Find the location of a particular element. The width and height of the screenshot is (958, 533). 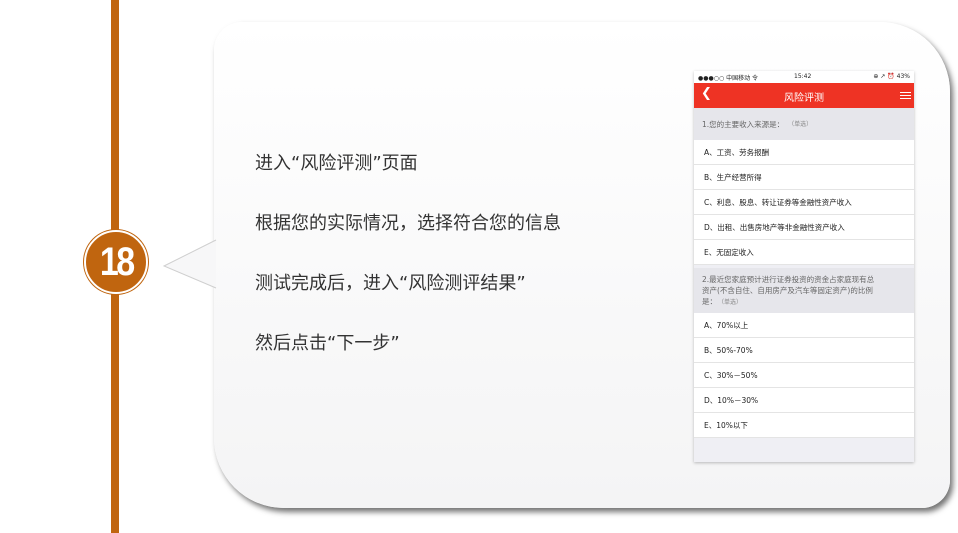

option-item: C、利息、股息、转让证券等金融性资产收入 is located at coordinates (804, 202).